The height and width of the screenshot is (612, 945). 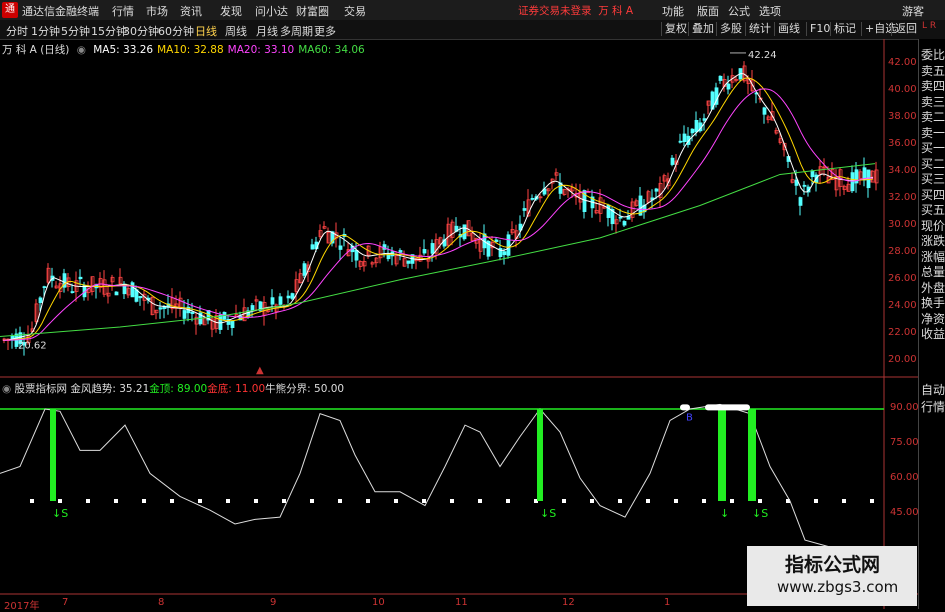 What do you see at coordinates (933, 406) in the screenshot?
I see `side-panel-item: 行情` at bounding box center [933, 406].